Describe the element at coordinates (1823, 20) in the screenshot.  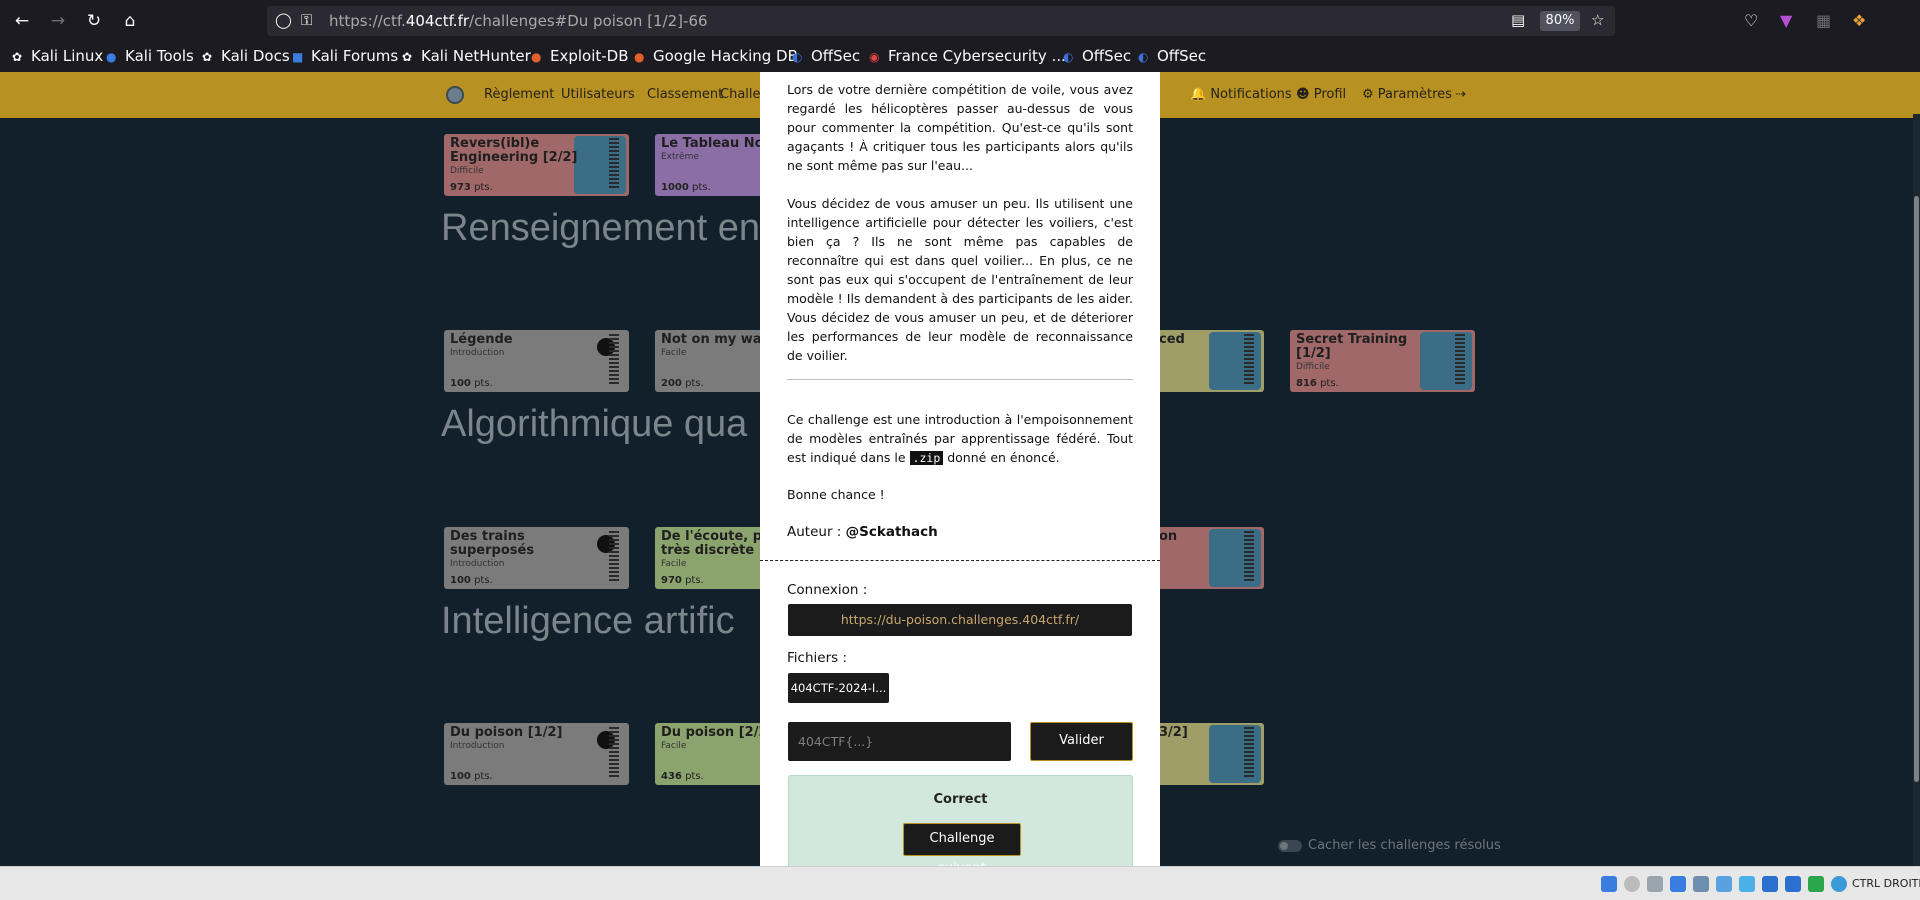
I see `extension-grid-icon: ▦` at that location.